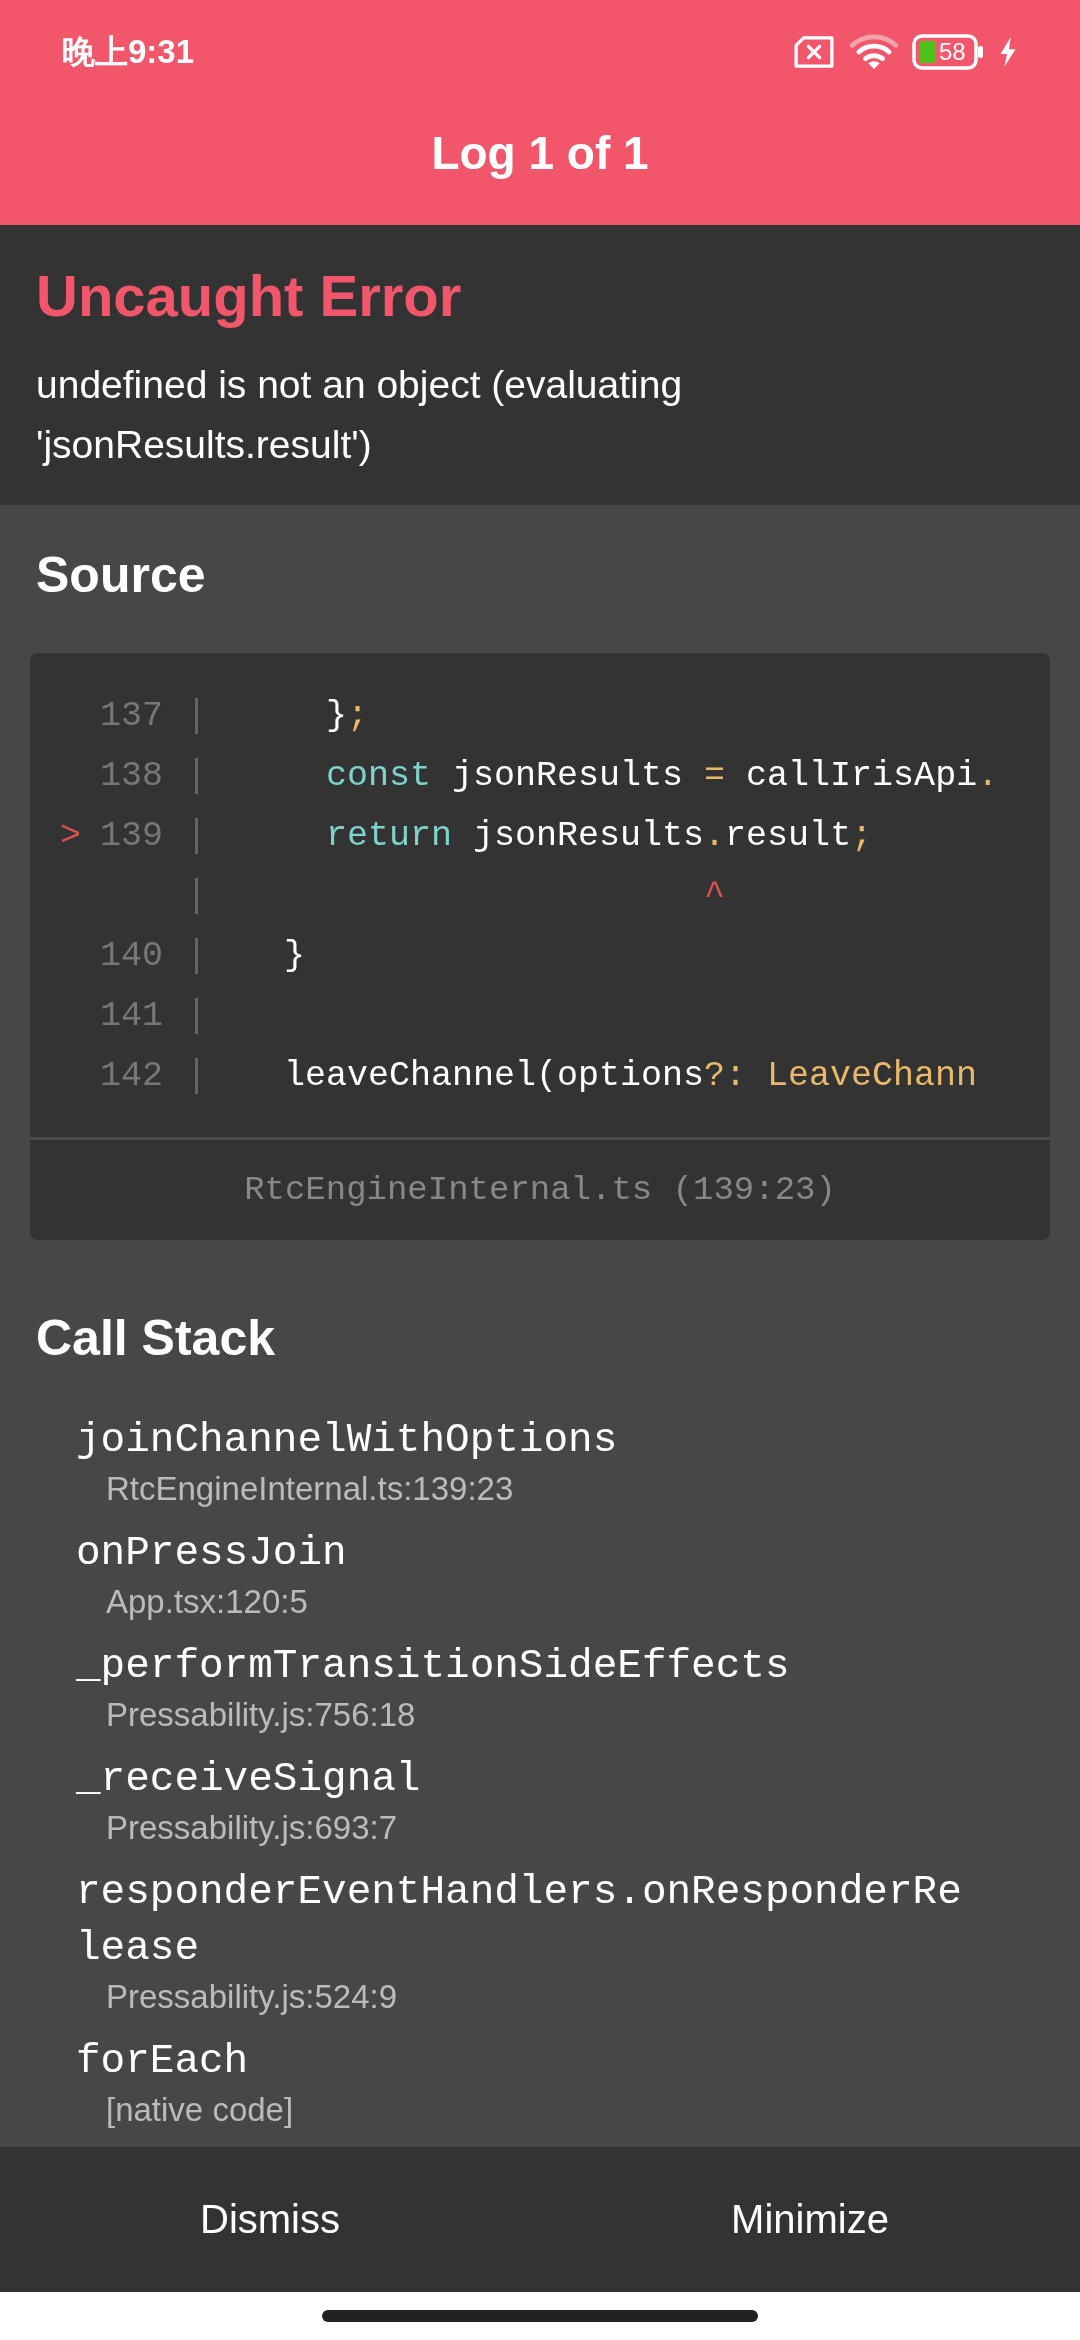 The image size is (1080, 2340). Describe the element at coordinates (531, 2061) in the screenshot. I see `function-name: forEach` at that location.